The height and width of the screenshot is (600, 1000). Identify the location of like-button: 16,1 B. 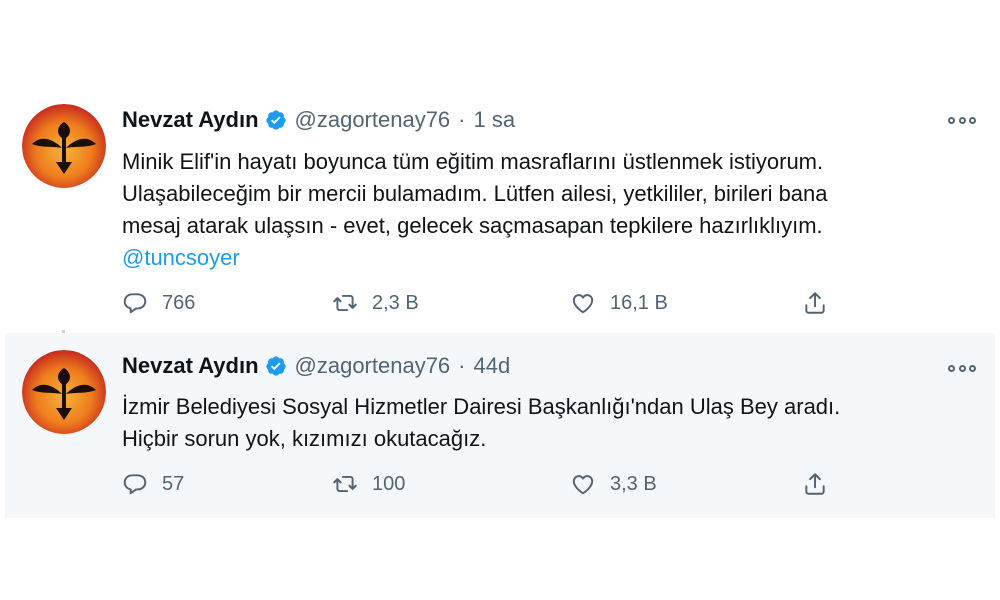
(619, 303).